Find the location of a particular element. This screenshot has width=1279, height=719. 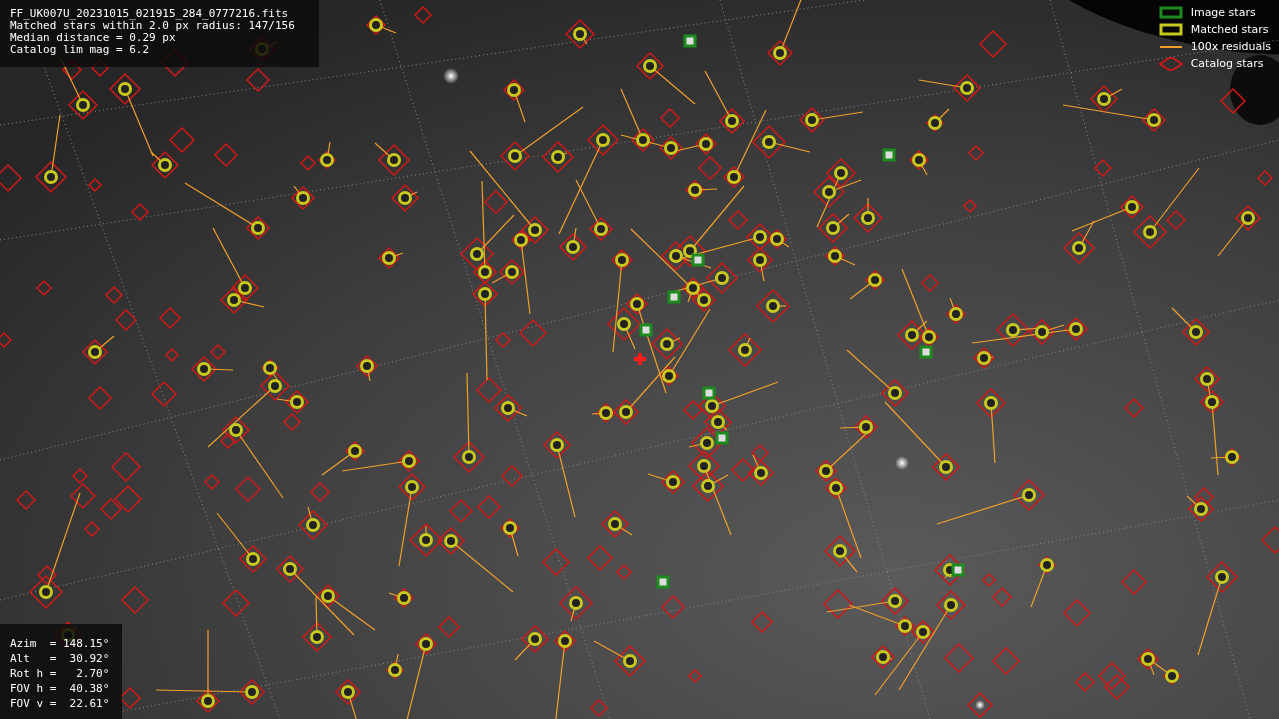

legend-label: Matched stars is located at coordinates (1229, 29).